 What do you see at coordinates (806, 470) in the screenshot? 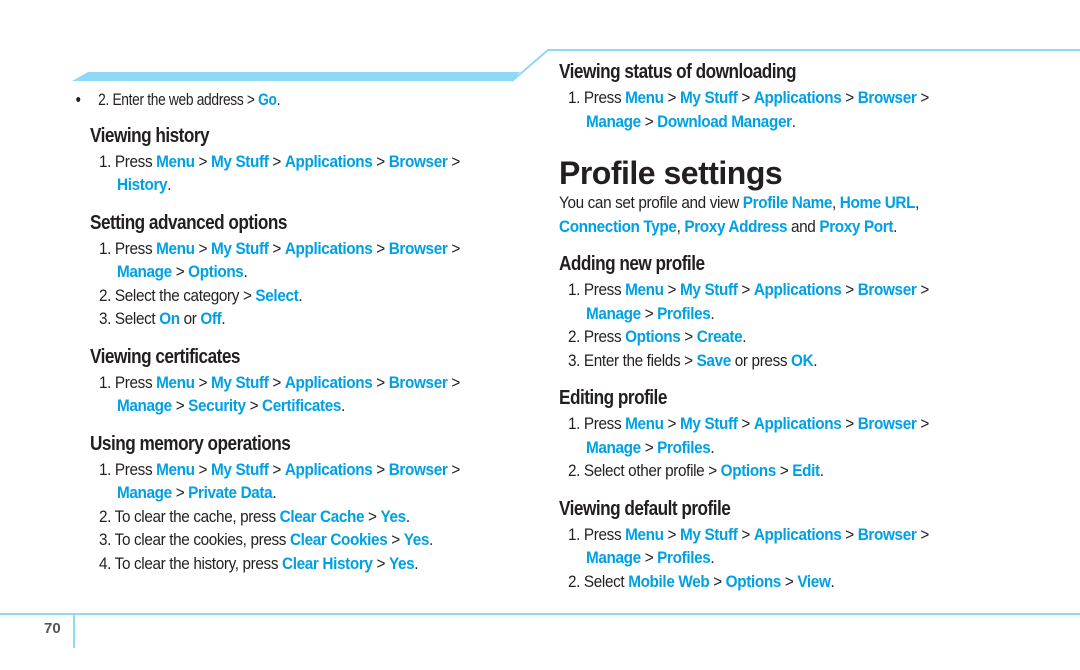
I see `menu-path-term: Edit` at bounding box center [806, 470].